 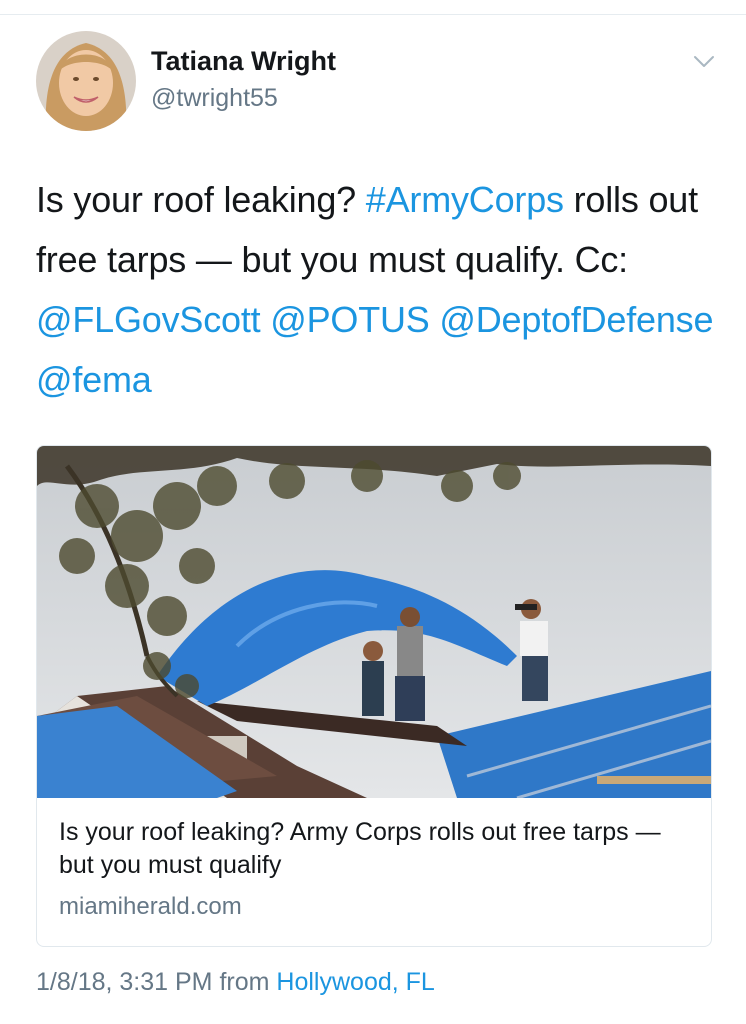 I want to click on author-handle: @twright55, so click(x=214, y=98).